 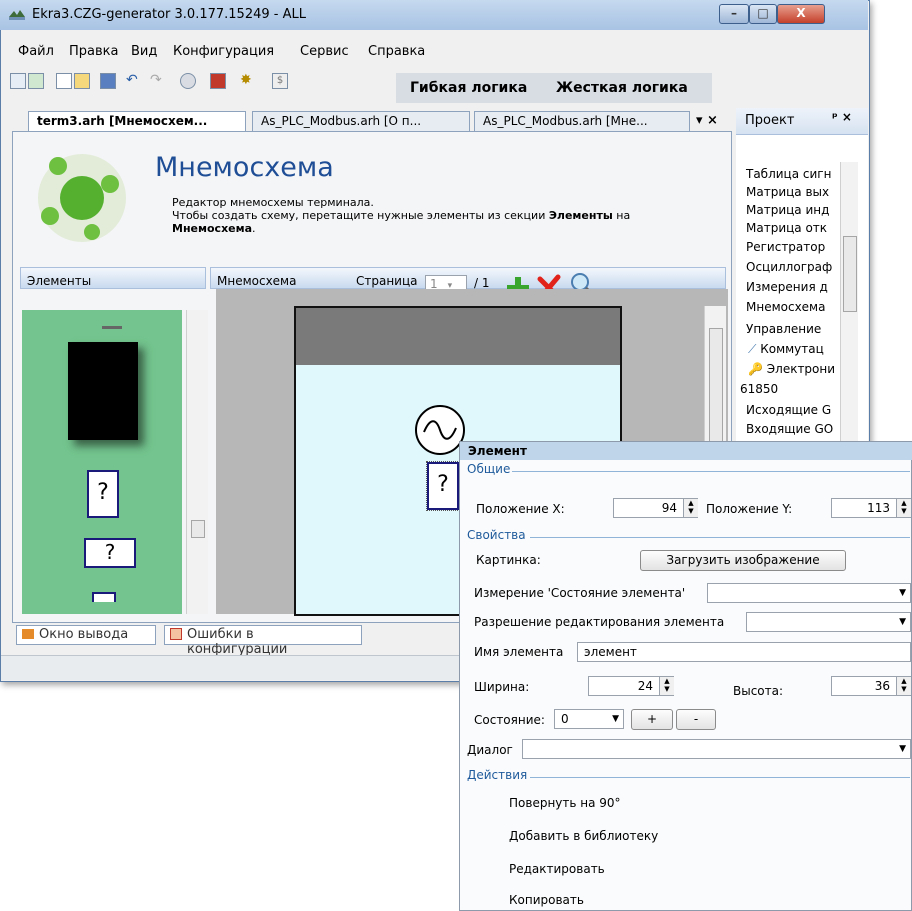 I want to click on project-item-label: Осциллограф, so click(x=789, y=267).